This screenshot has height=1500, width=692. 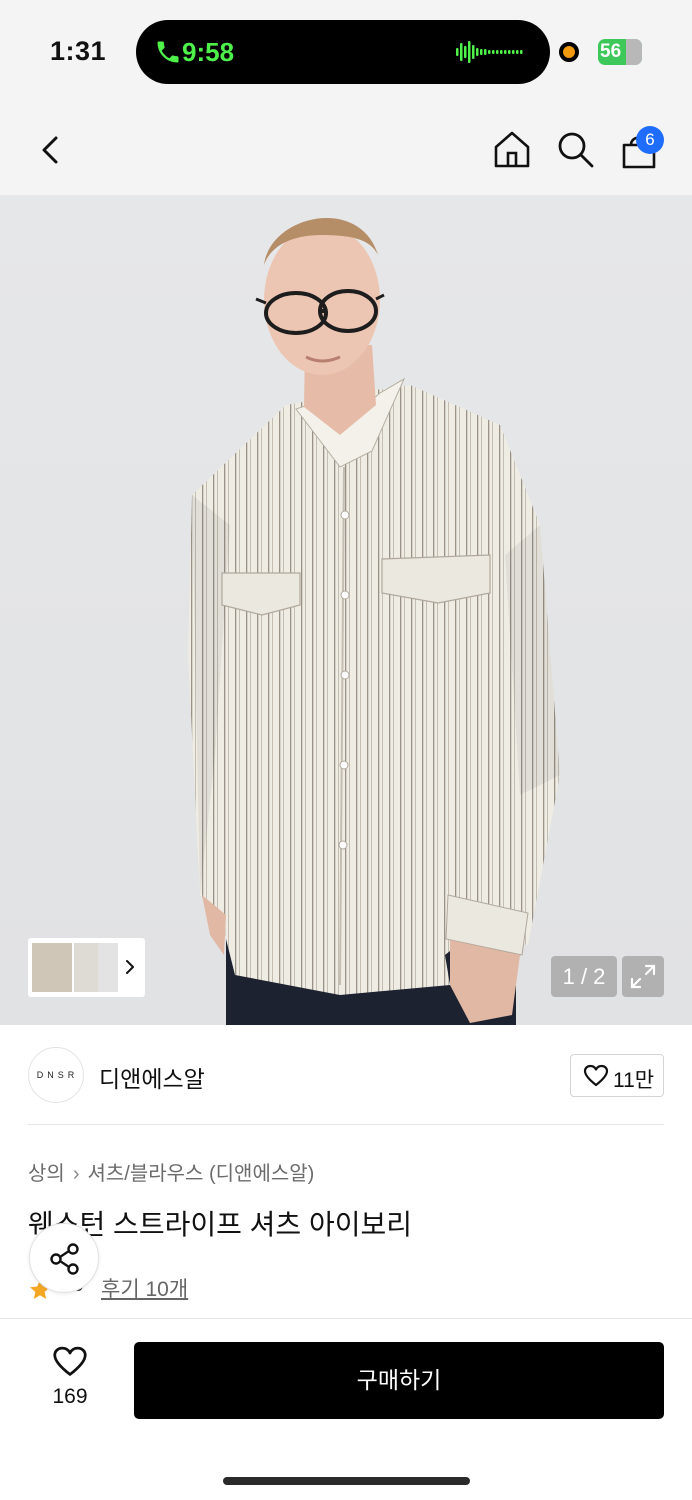 I want to click on breadcrumb: 상의 › 셔츠/블라우스 (디앤에스알), so click(x=171, y=1171).